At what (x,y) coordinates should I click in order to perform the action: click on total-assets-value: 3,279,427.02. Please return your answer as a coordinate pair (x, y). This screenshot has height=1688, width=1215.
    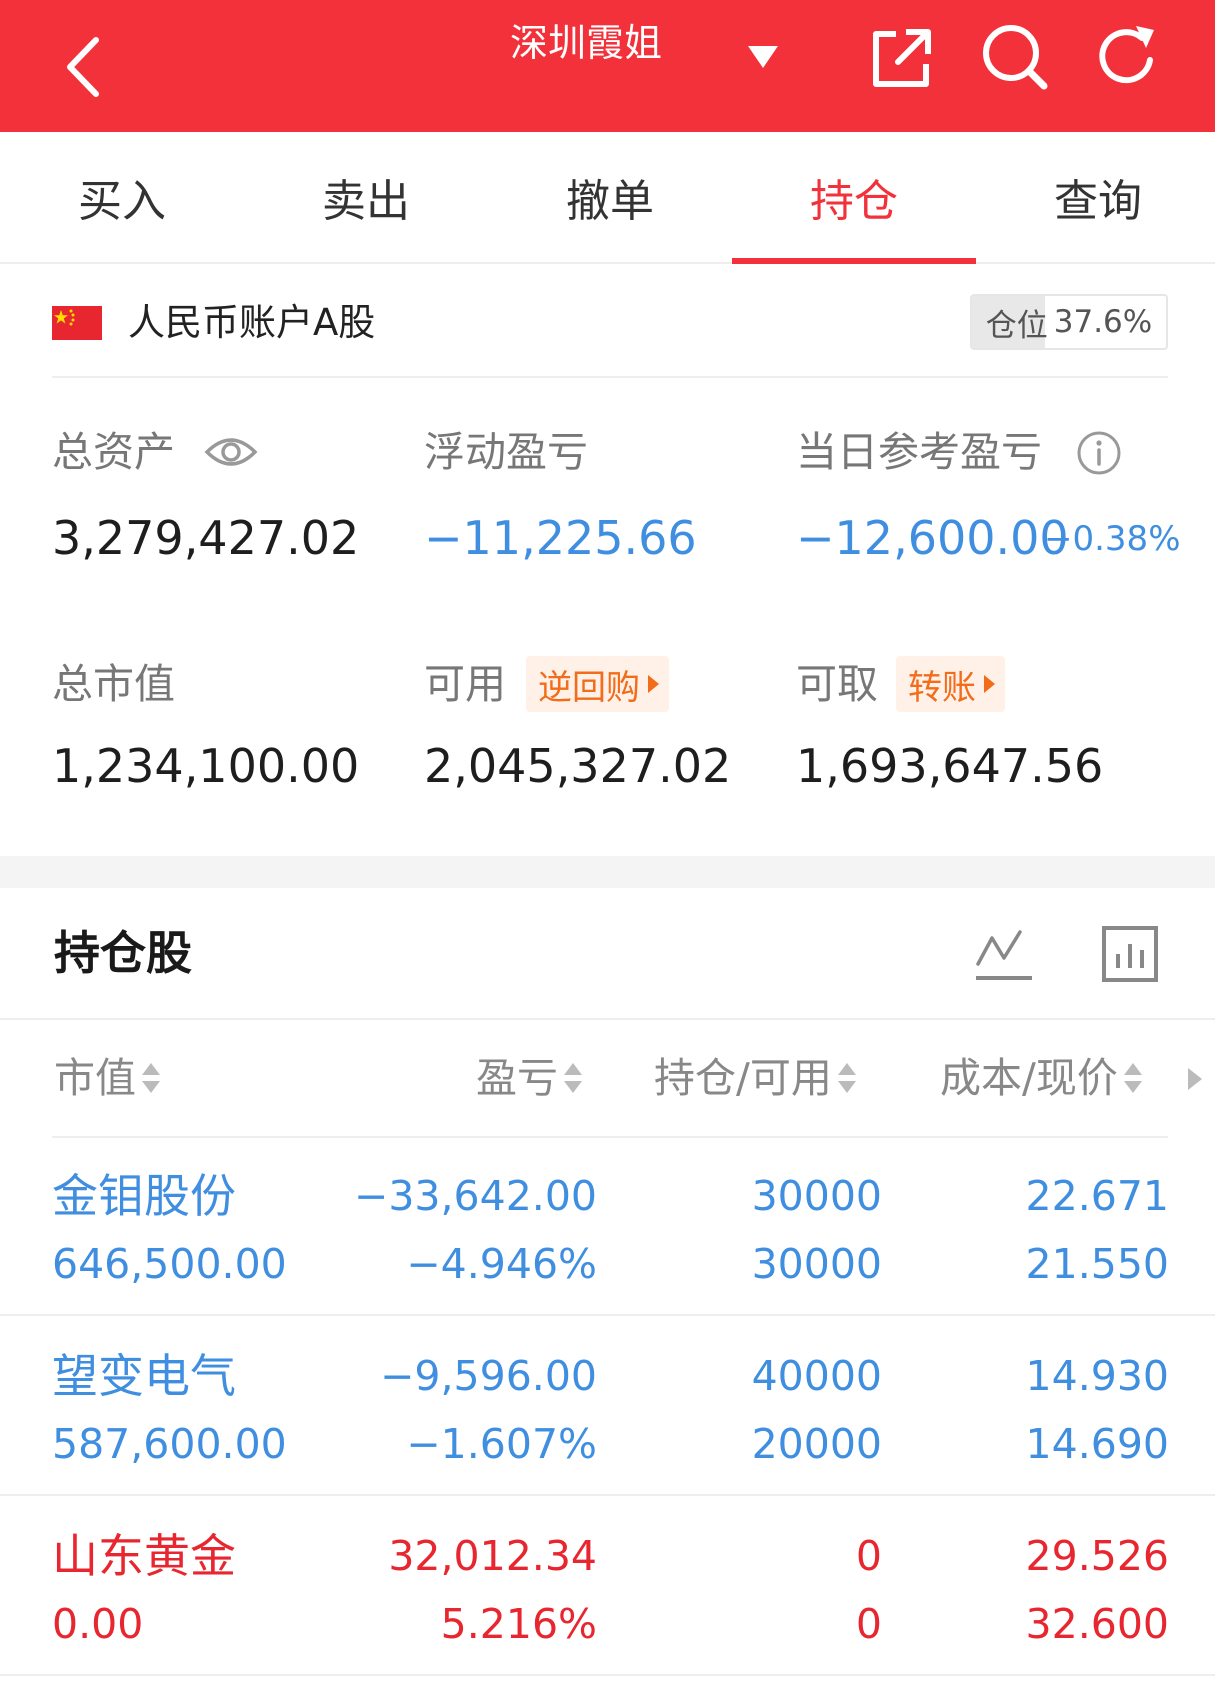
    Looking at the image, I should click on (206, 538).